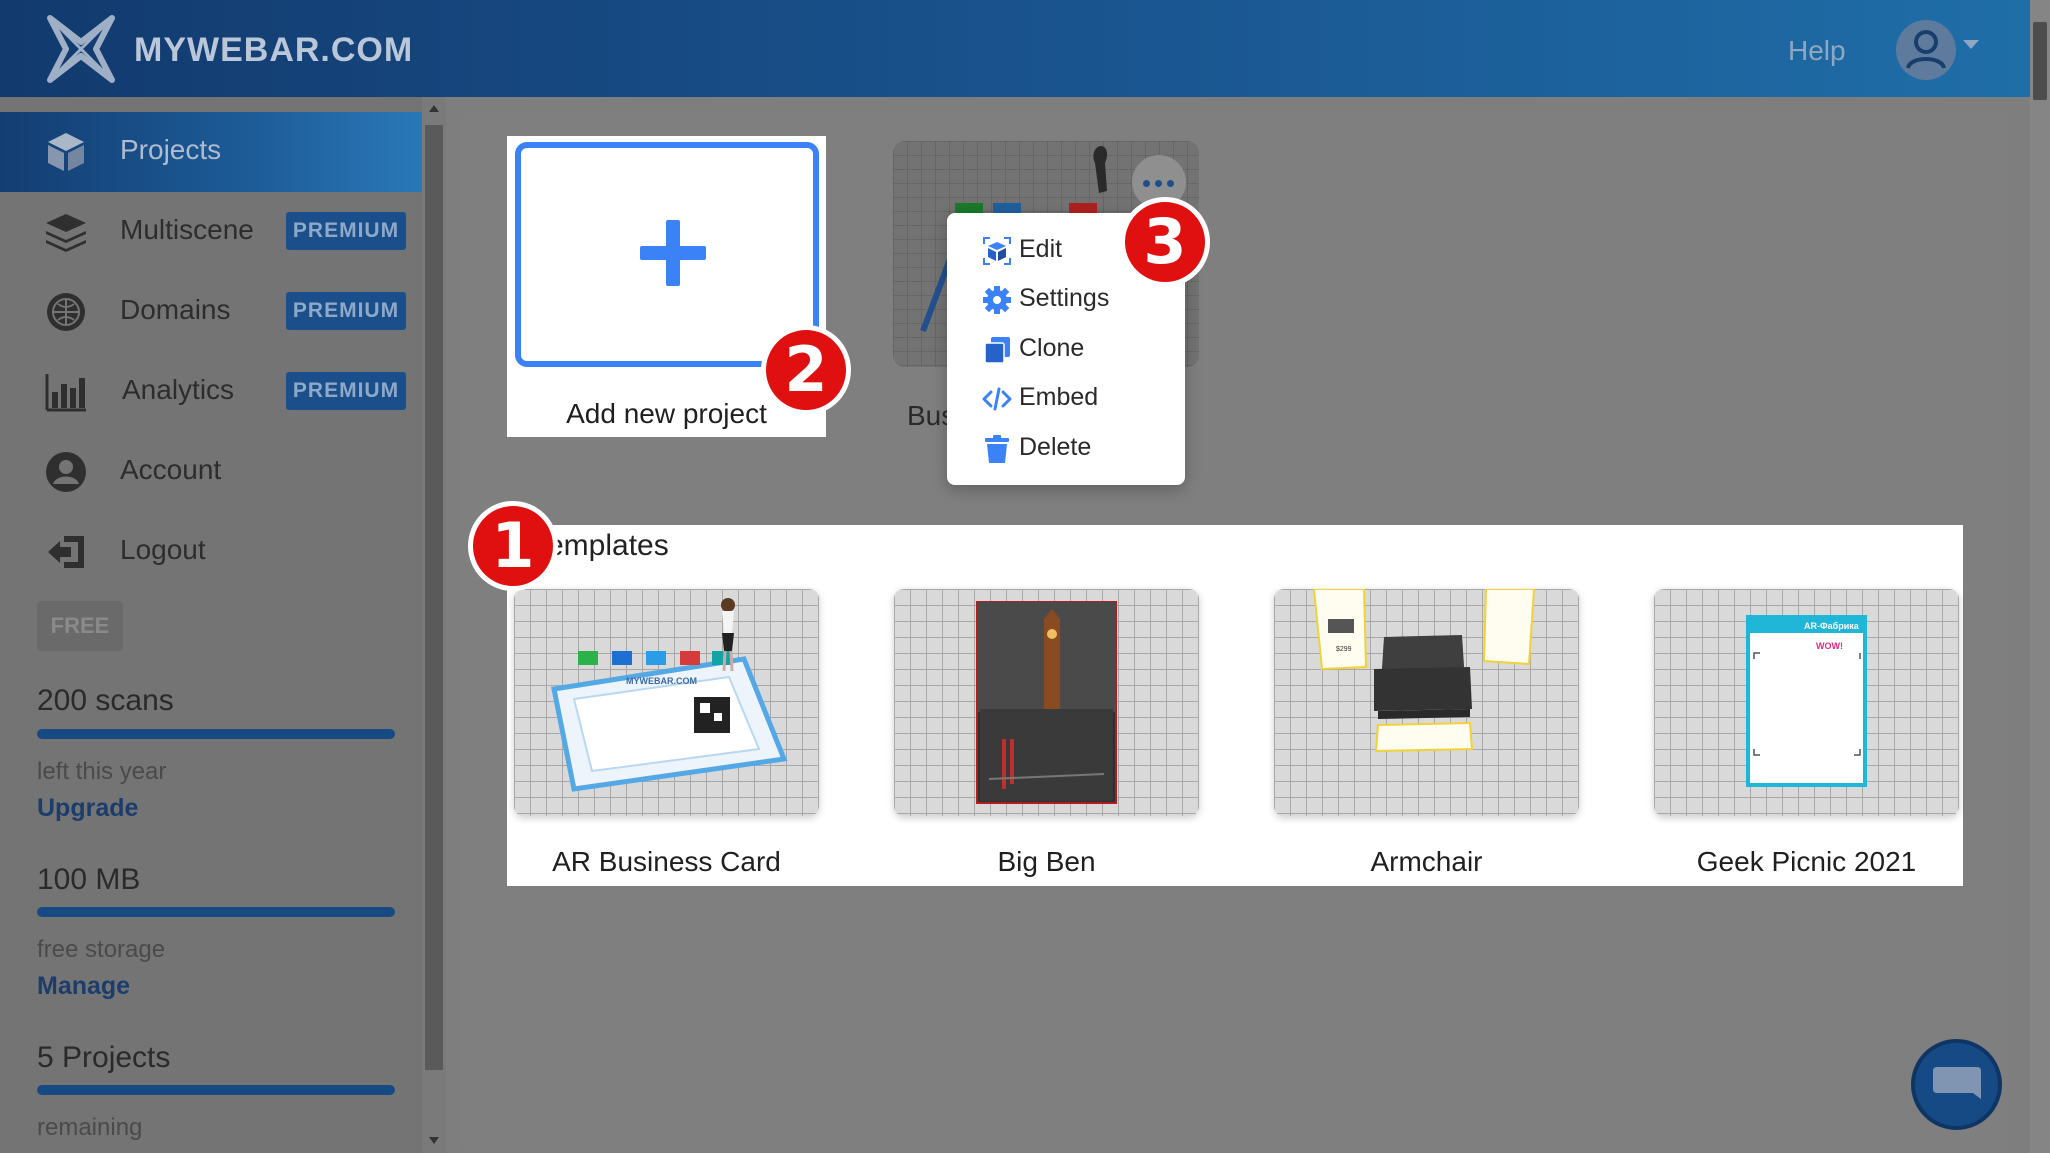  What do you see at coordinates (216, 1090) in the screenshot?
I see `projects-progress-bar` at bounding box center [216, 1090].